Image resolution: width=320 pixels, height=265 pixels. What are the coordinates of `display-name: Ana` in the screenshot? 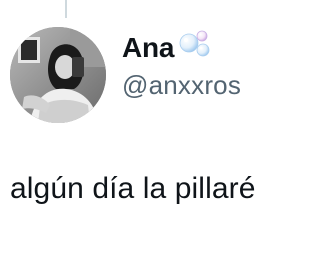 It's located at (148, 48).